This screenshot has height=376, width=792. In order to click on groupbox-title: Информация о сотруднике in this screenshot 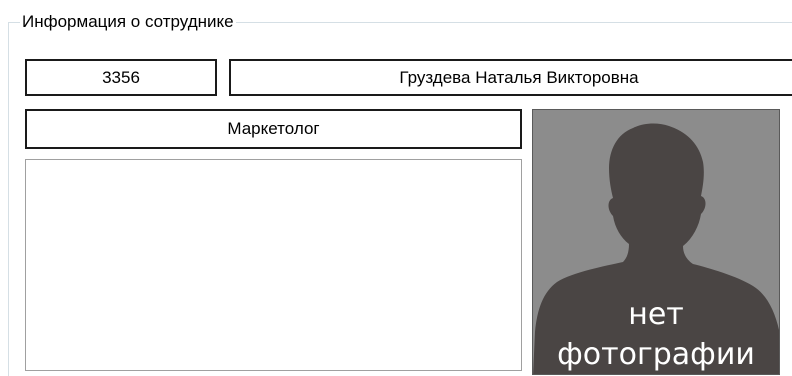, I will do `click(128, 22)`.